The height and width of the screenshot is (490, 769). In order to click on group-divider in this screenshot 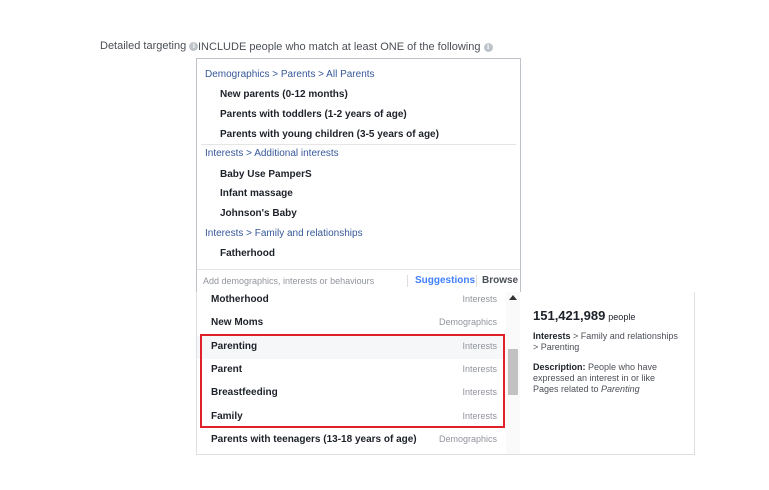, I will do `click(358, 144)`.